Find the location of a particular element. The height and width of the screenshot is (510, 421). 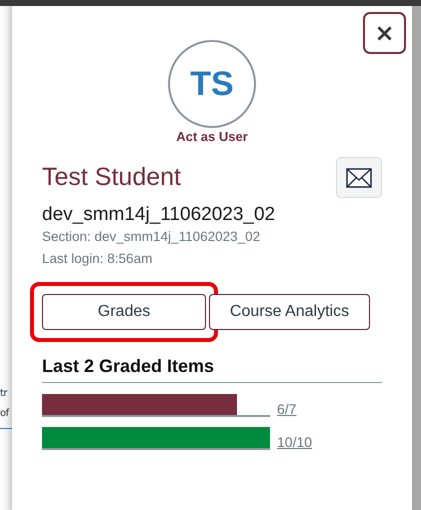

tray-button: Course Analytics is located at coordinates (289, 312).